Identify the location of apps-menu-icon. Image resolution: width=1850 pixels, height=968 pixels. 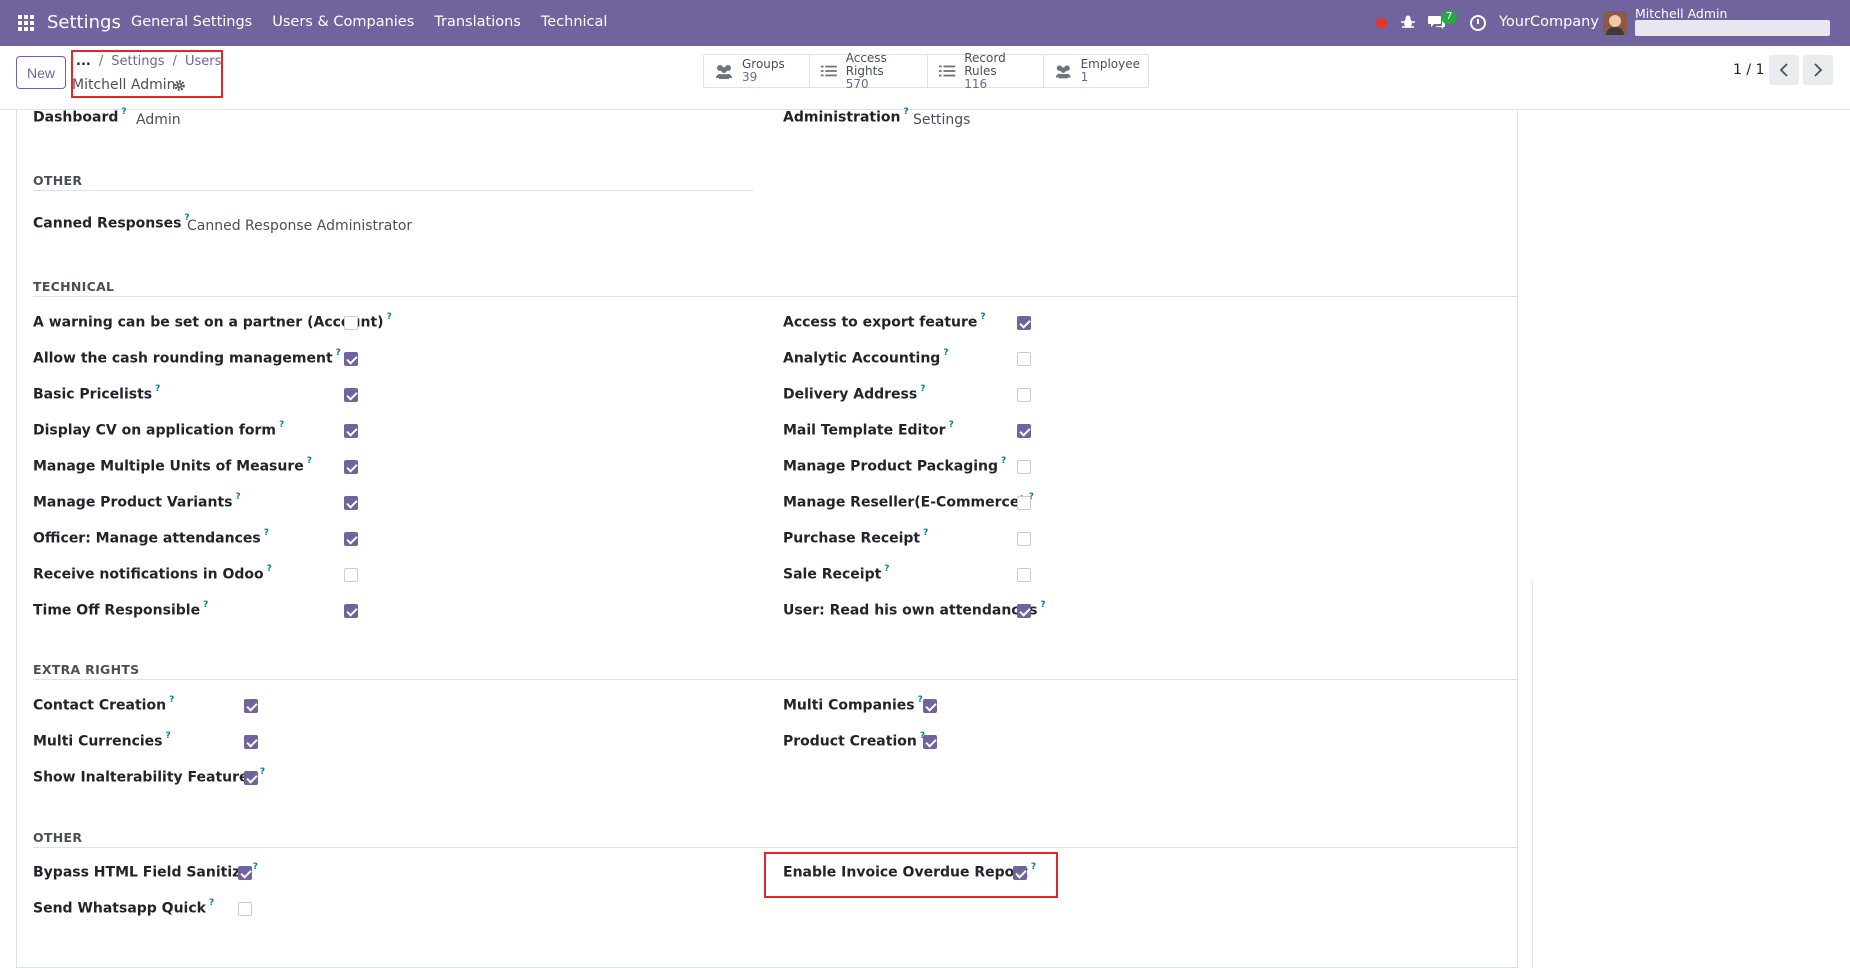
(26, 23).